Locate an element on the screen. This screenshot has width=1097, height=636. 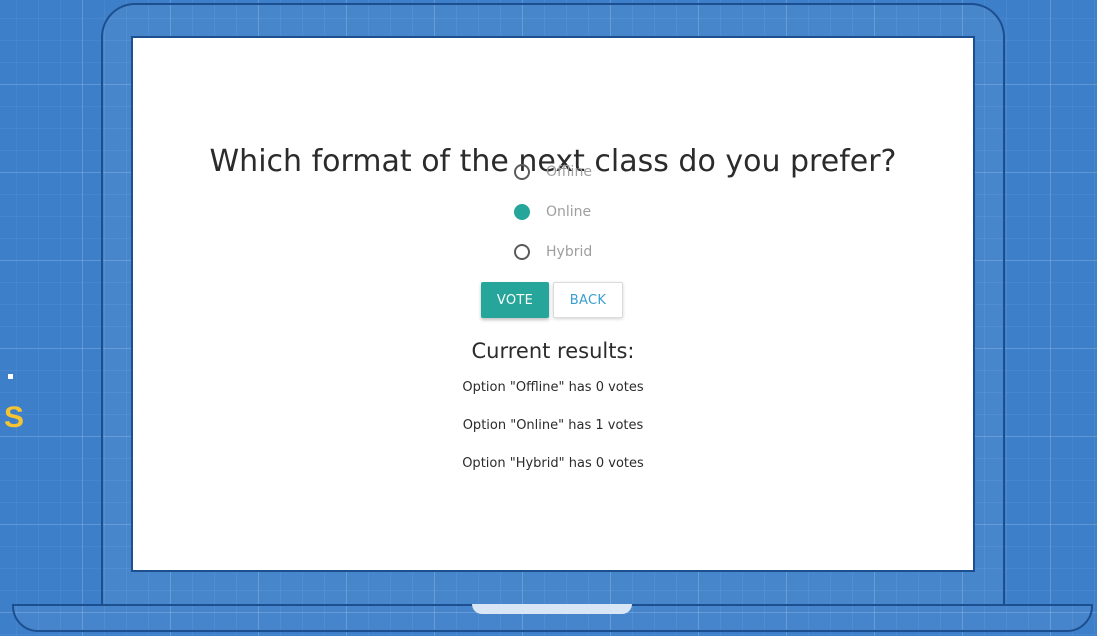
result-line-hybrid: Option "Hybrid" has 0 votes is located at coordinates (553, 463).